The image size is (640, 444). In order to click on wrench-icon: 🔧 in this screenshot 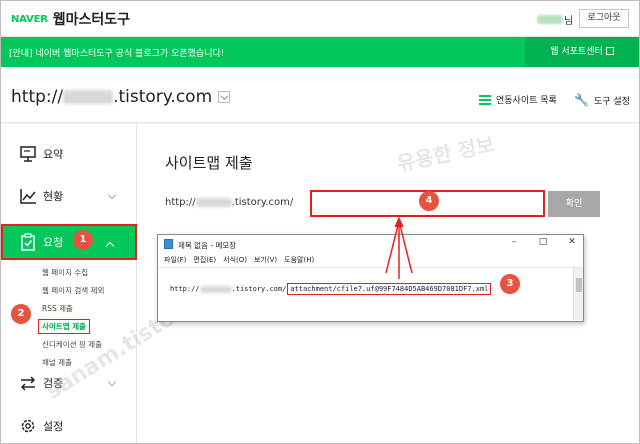, I will do `click(581, 100)`.